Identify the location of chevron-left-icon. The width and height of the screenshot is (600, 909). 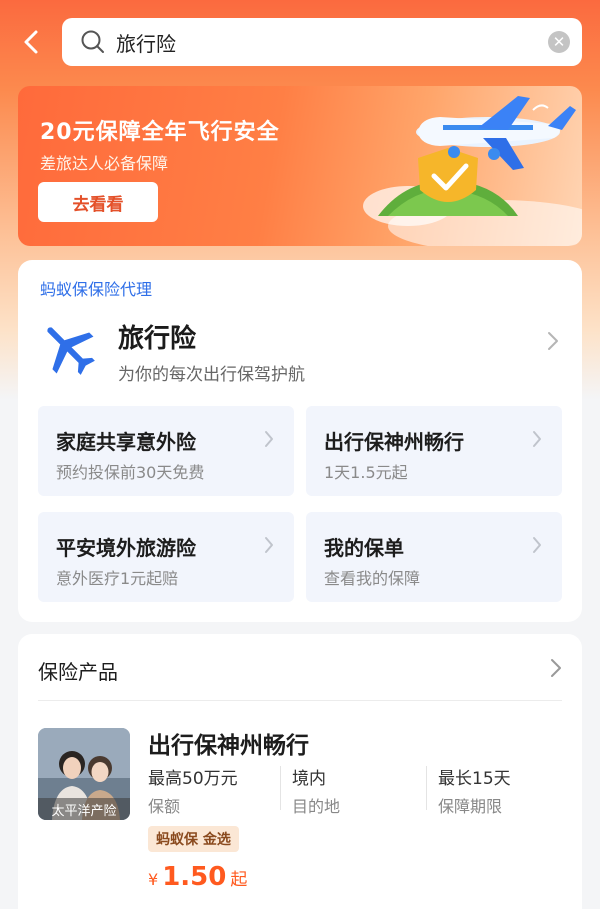
(31, 42).